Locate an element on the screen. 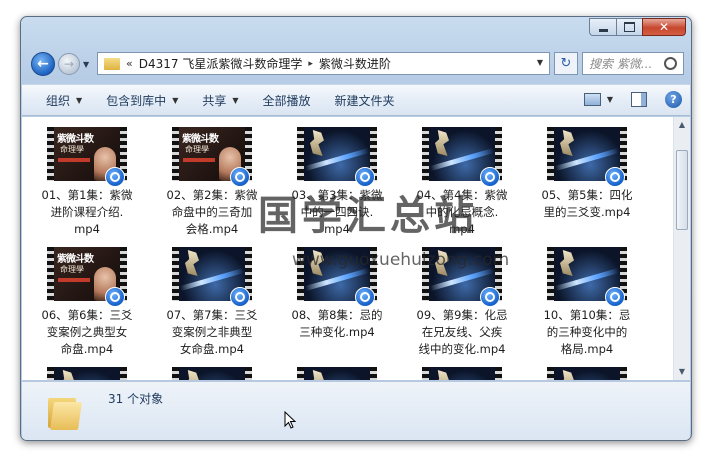 Image resolution: width=714 pixels, height=461 pixels. back-arrow-icon: ← is located at coordinates (43, 64).